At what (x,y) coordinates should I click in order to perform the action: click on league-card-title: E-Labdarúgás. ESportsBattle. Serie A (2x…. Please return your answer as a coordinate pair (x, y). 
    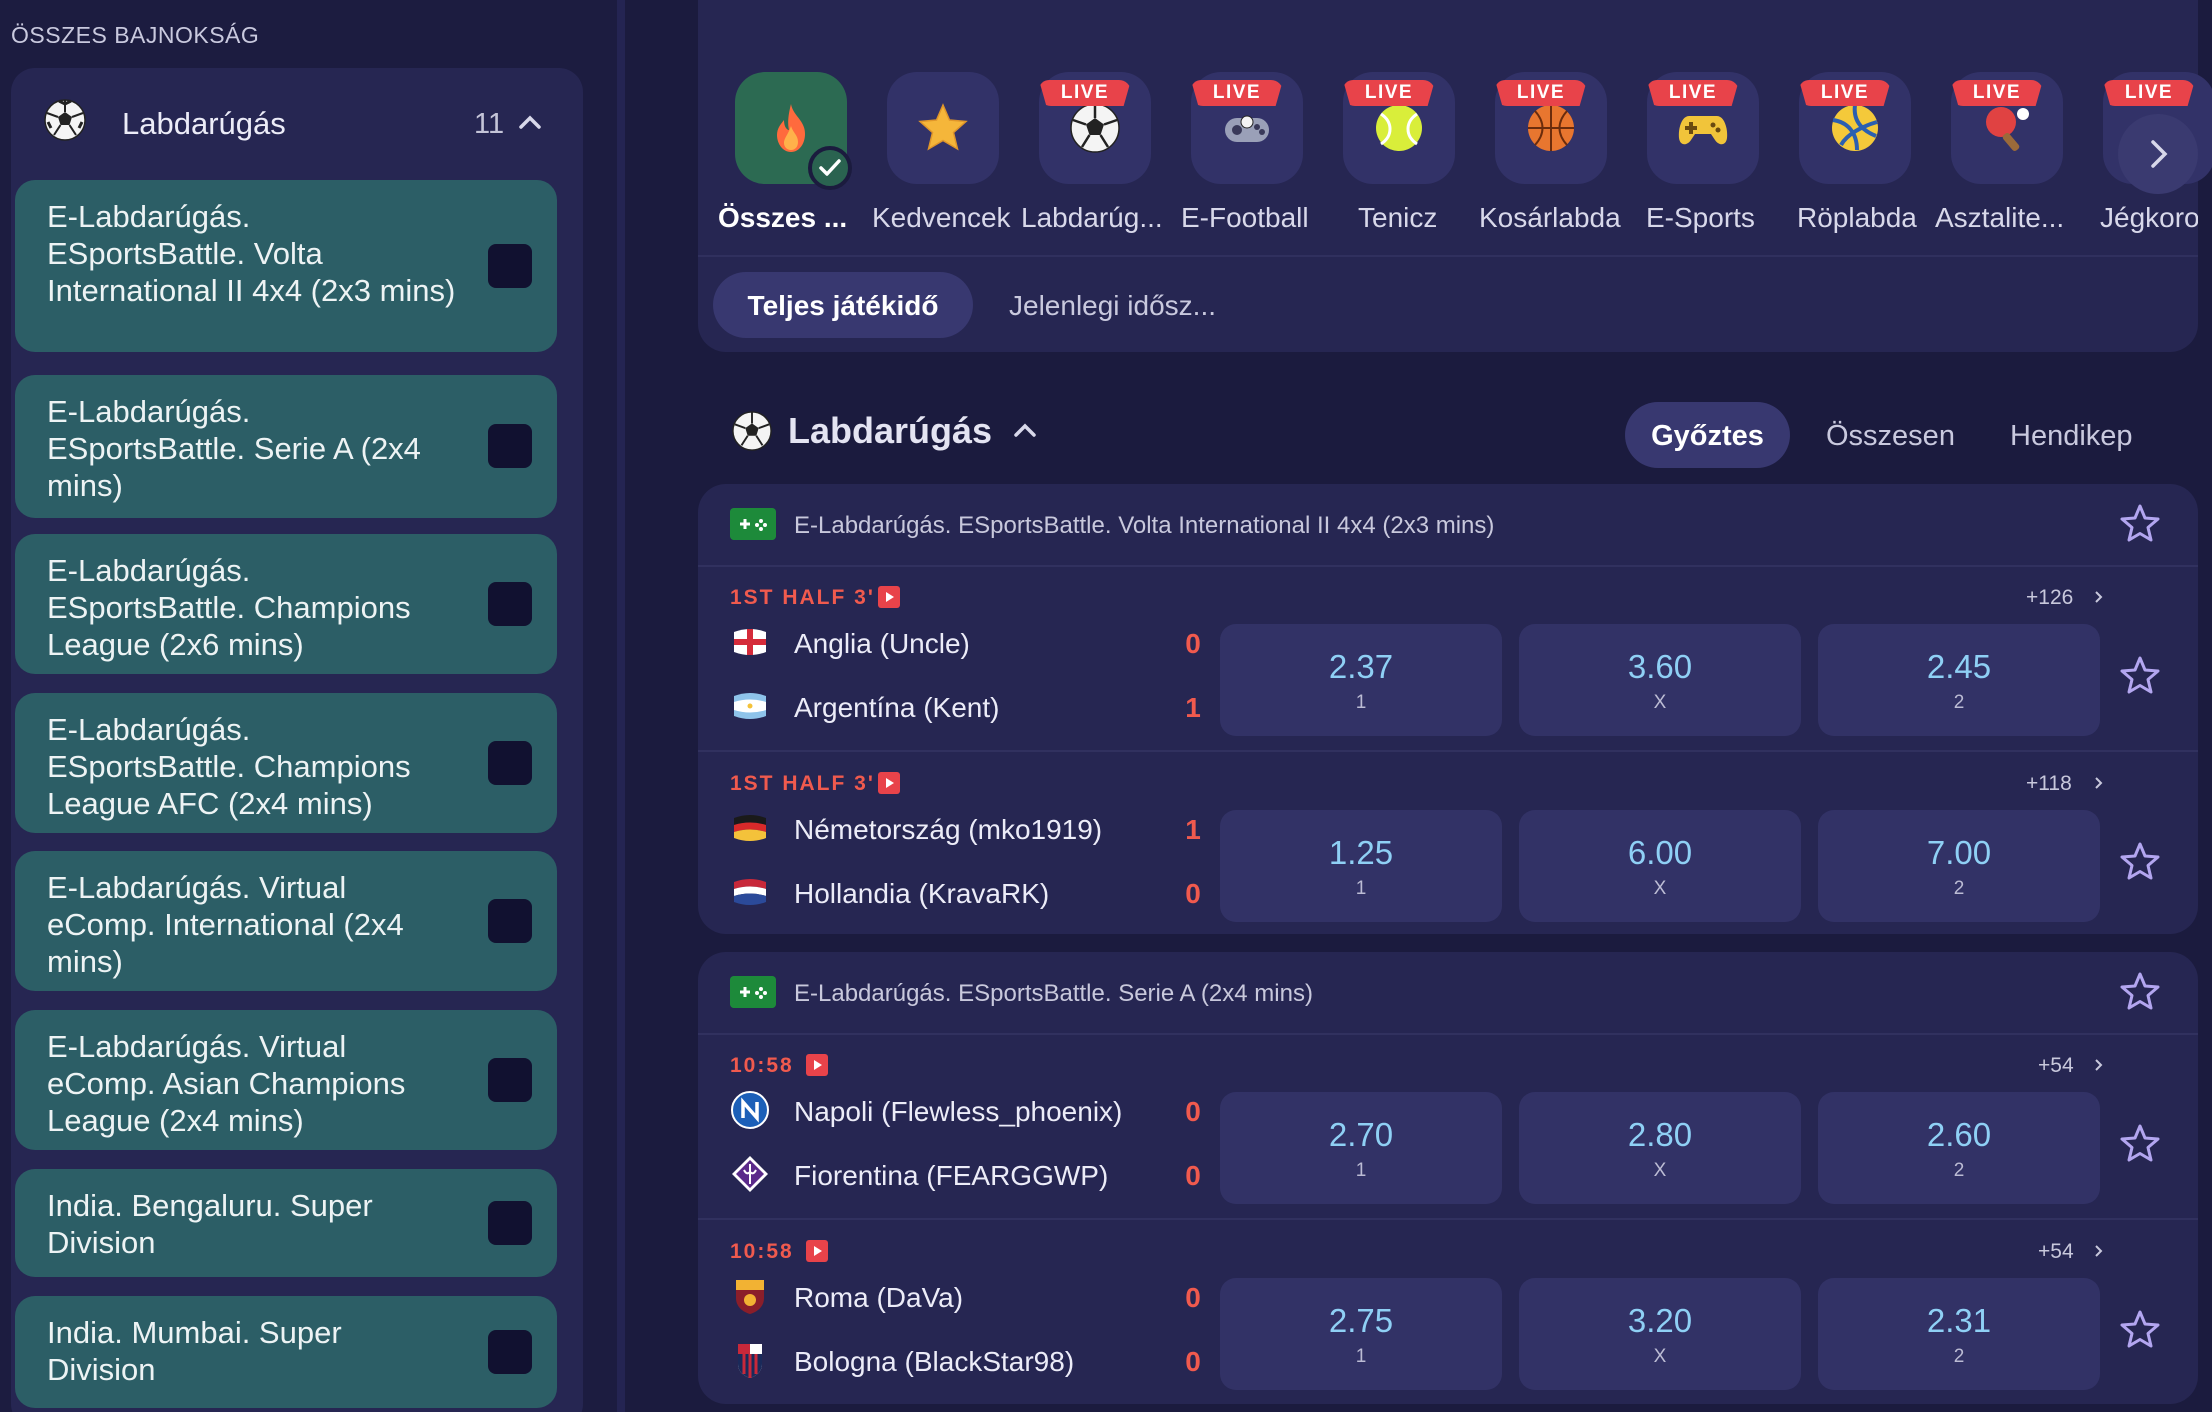
    Looking at the image, I should click on (1053, 993).